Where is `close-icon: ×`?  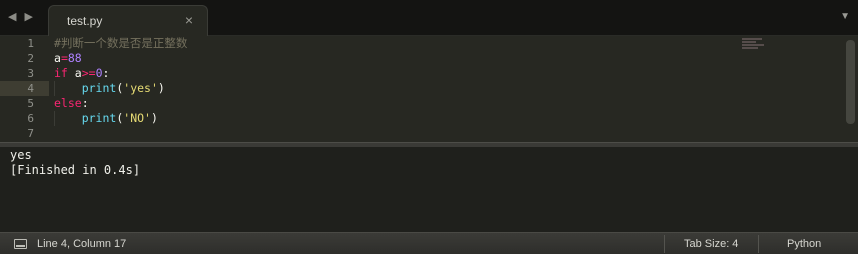 close-icon: × is located at coordinates (189, 20).